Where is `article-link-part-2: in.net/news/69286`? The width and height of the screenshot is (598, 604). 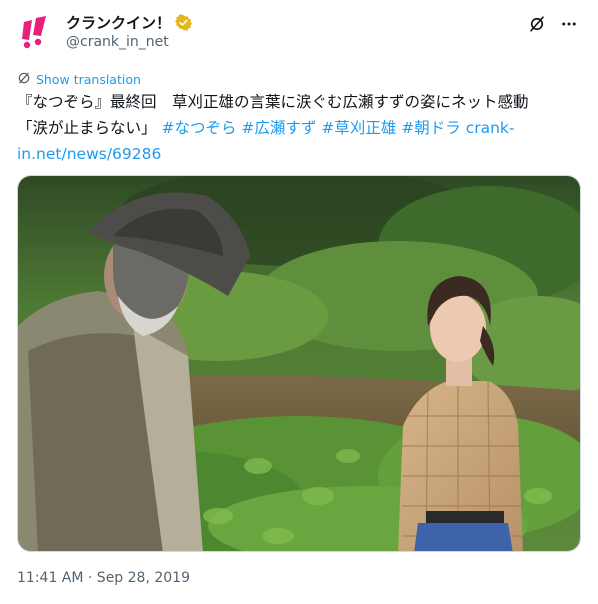
article-link-part-2: in.net/news/69286 is located at coordinates (89, 154).